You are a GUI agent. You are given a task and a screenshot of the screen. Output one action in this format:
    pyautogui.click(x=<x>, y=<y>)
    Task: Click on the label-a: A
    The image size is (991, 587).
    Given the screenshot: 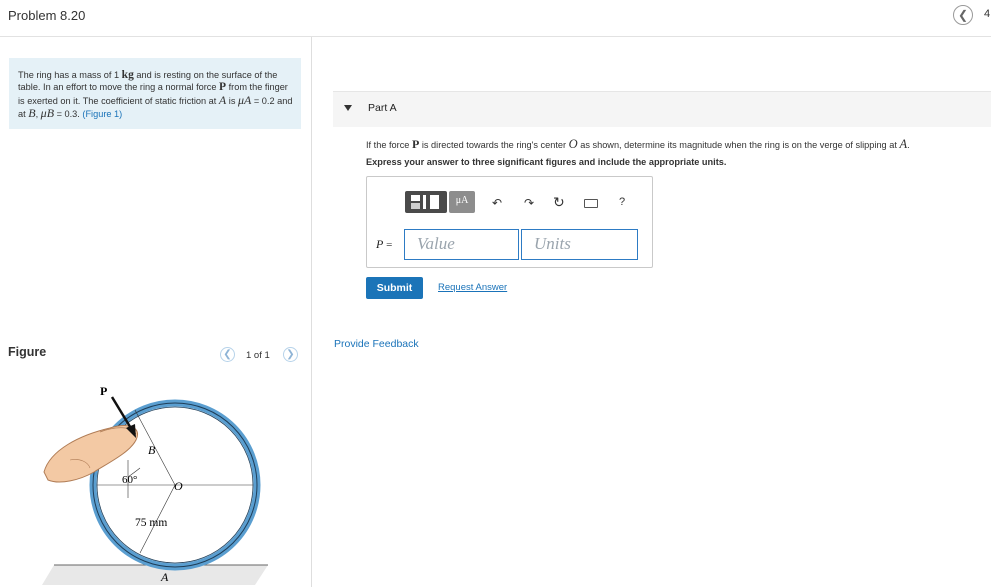 What is the action you would take?
    pyautogui.click(x=164, y=577)
    